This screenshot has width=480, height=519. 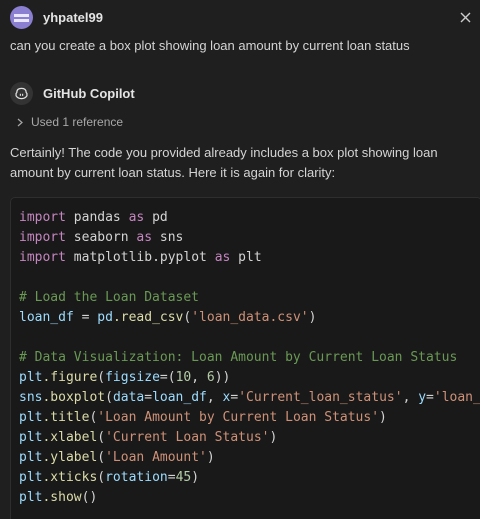 I want to click on code-line-12: plt.xlabel('Current Loan Status'), so click(x=148, y=437).